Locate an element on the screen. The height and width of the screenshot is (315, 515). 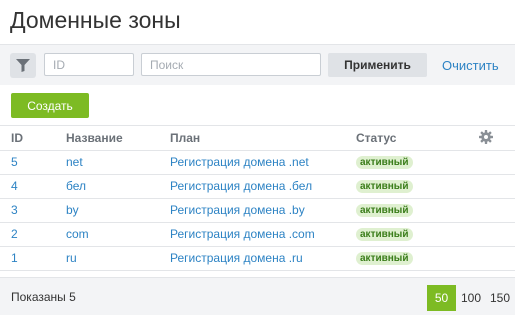
id-filter-input is located at coordinates (89, 64).